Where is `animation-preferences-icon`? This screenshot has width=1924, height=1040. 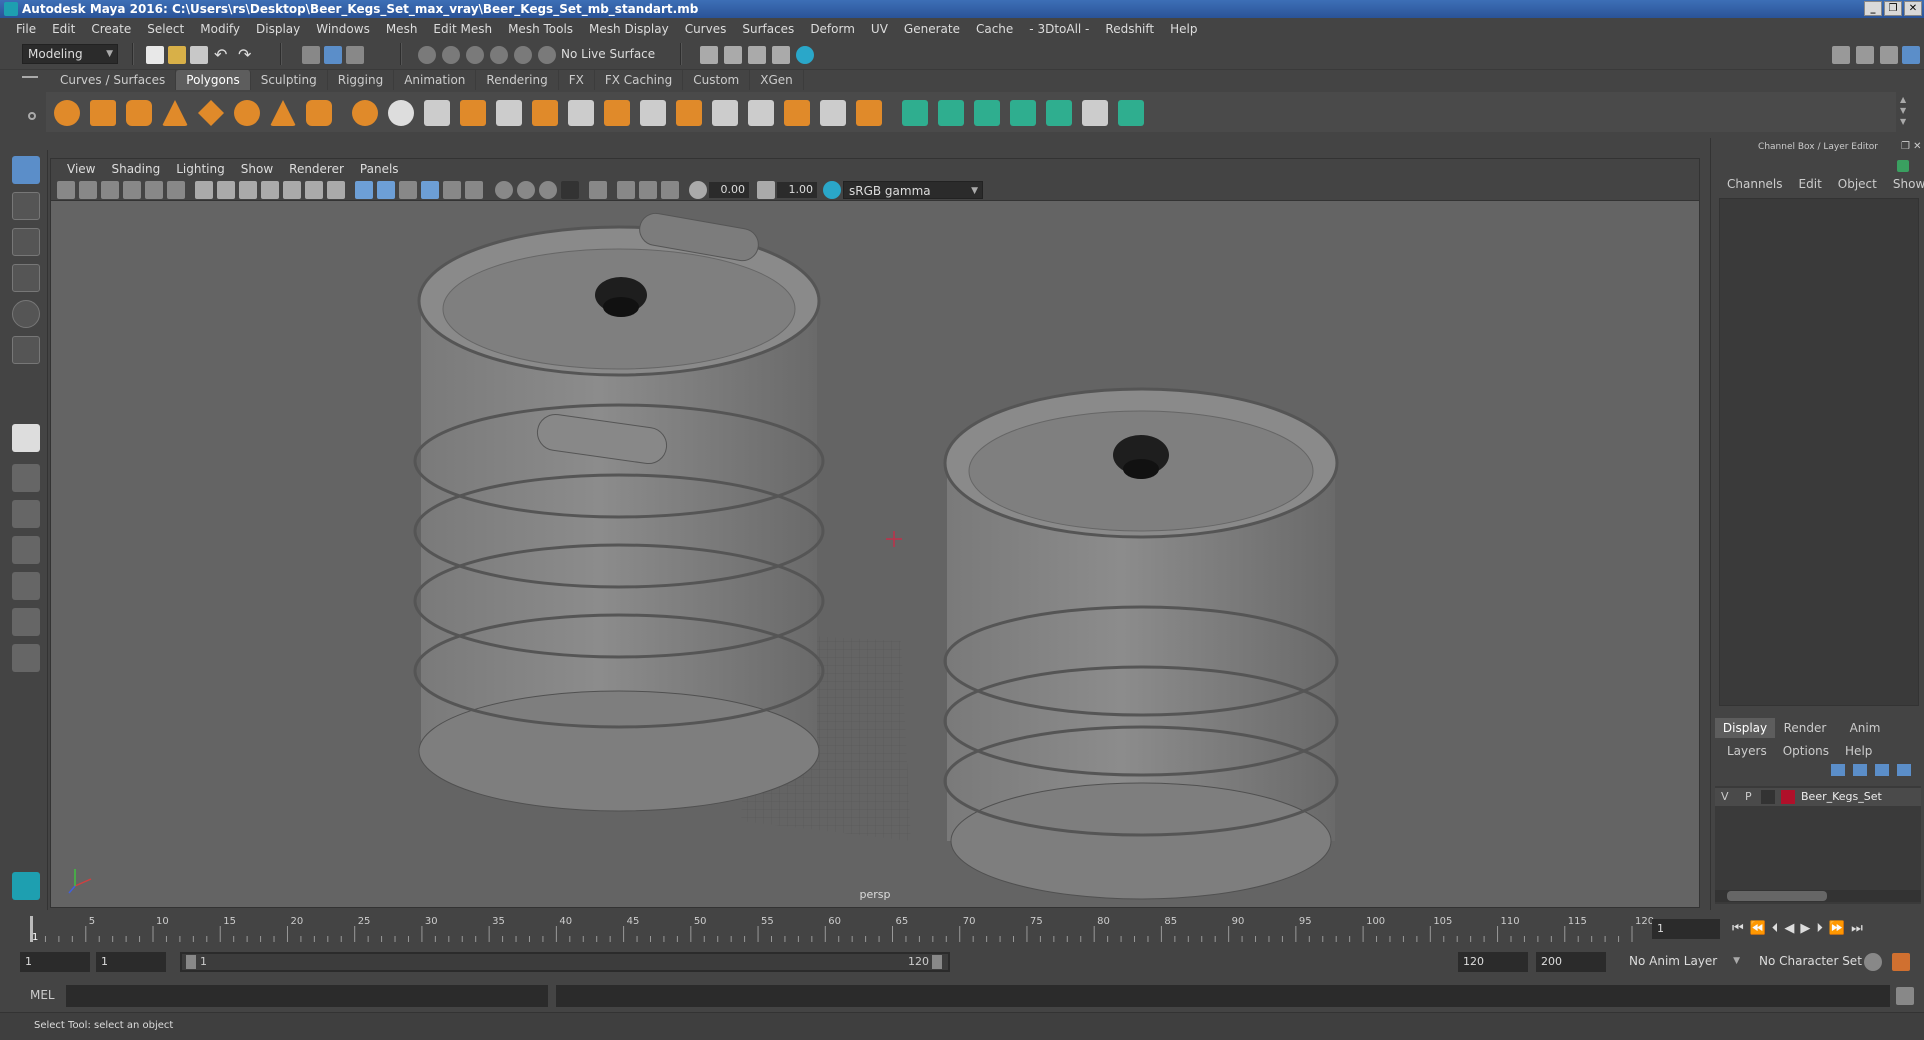 animation-preferences-icon is located at coordinates (1901, 962).